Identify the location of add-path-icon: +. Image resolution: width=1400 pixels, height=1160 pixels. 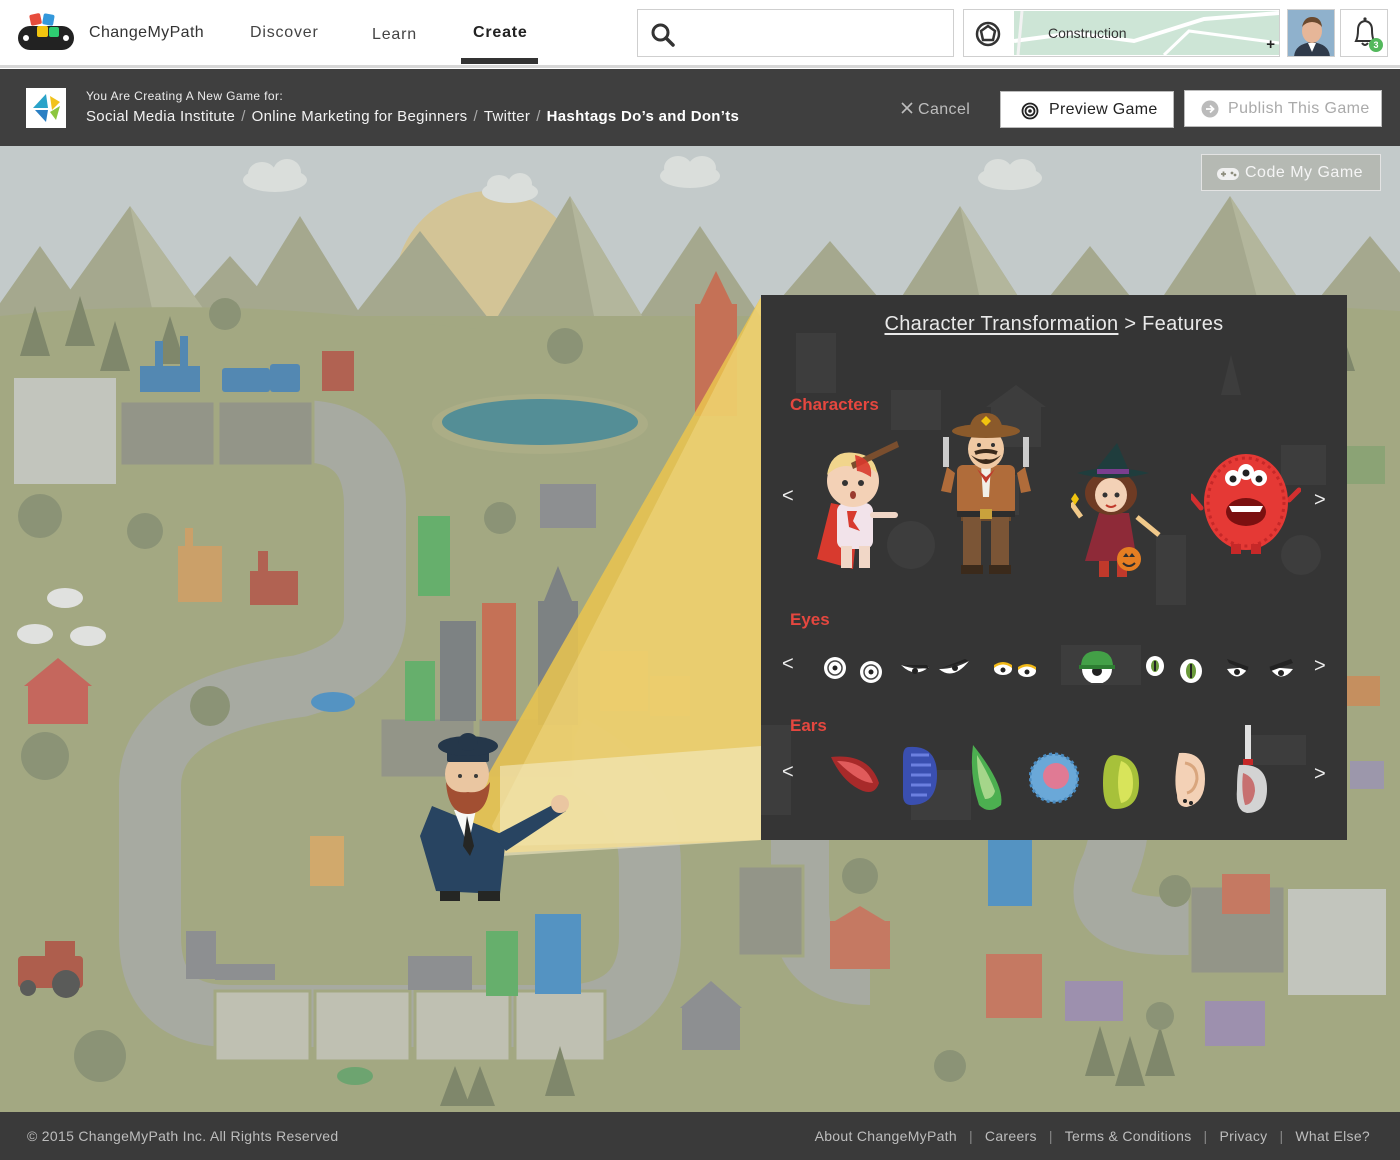
(1270, 44).